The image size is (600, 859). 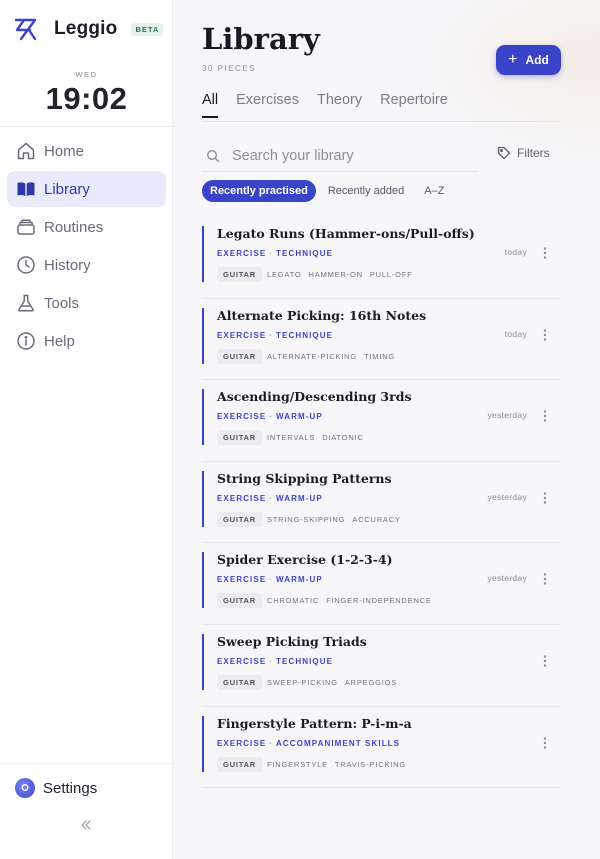 I want to click on piece-category: TECHNIQUE, so click(x=305, y=335).